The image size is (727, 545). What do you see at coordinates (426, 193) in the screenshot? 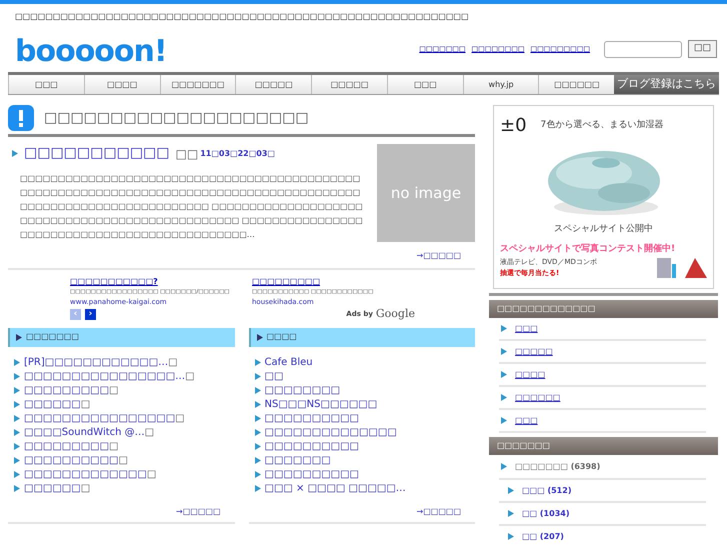
I see `no-image-label: no image` at bounding box center [426, 193].